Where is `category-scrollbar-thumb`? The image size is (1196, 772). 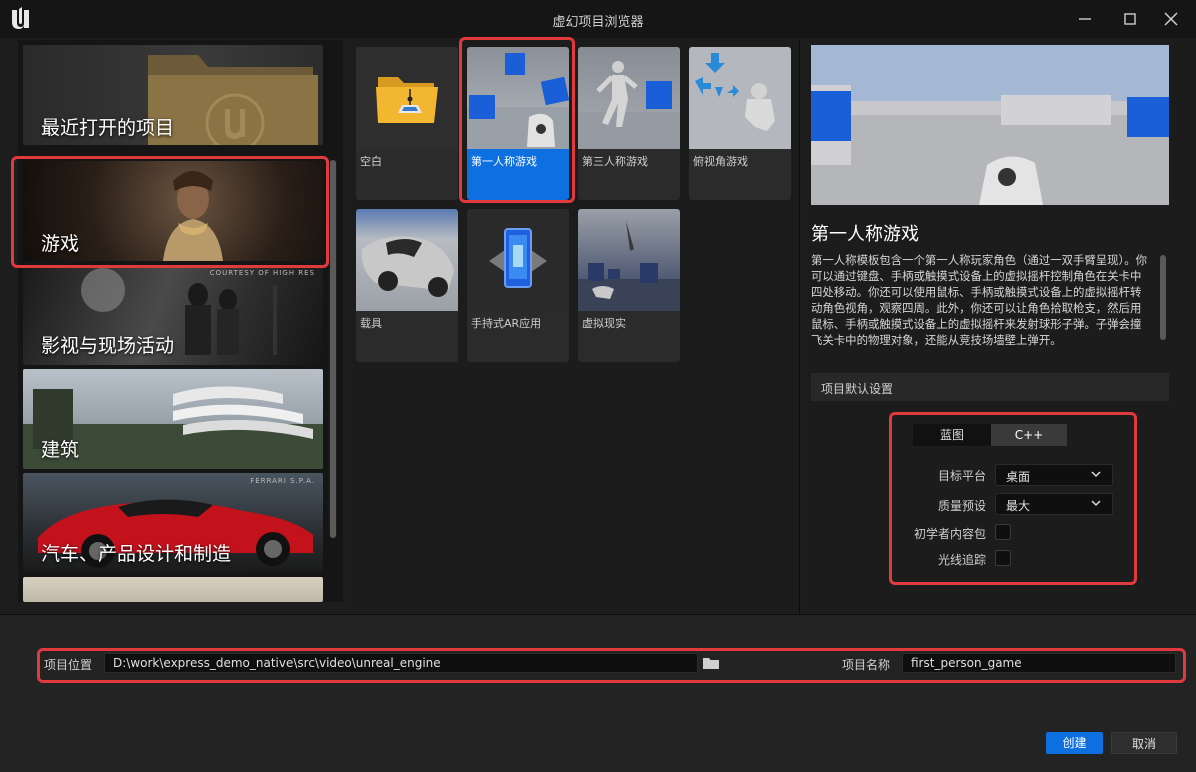 category-scrollbar-thumb is located at coordinates (333, 349).